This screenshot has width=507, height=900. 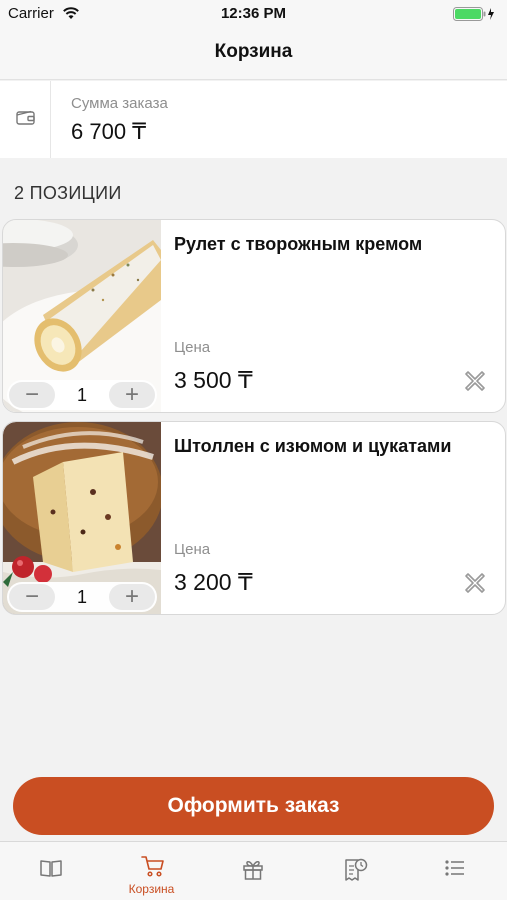 I want to click on item-title: Рулет с творожным кремом, so click(x=298, y=244).